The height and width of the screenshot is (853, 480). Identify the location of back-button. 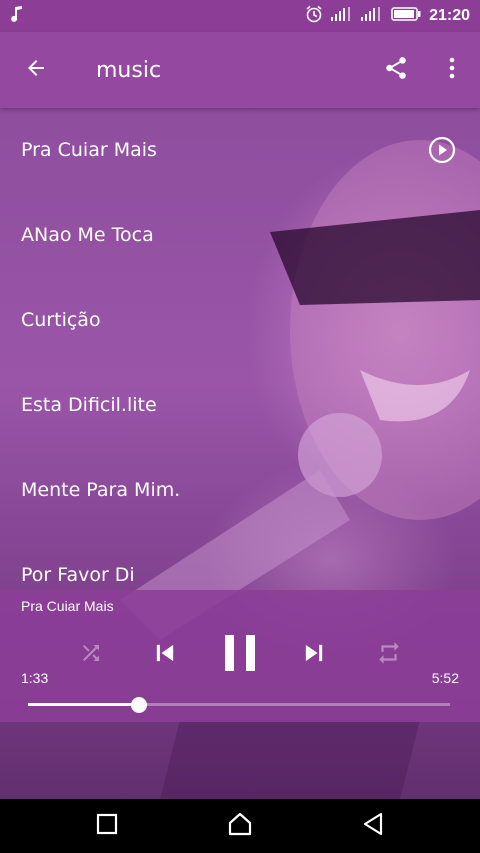
(36, 70).